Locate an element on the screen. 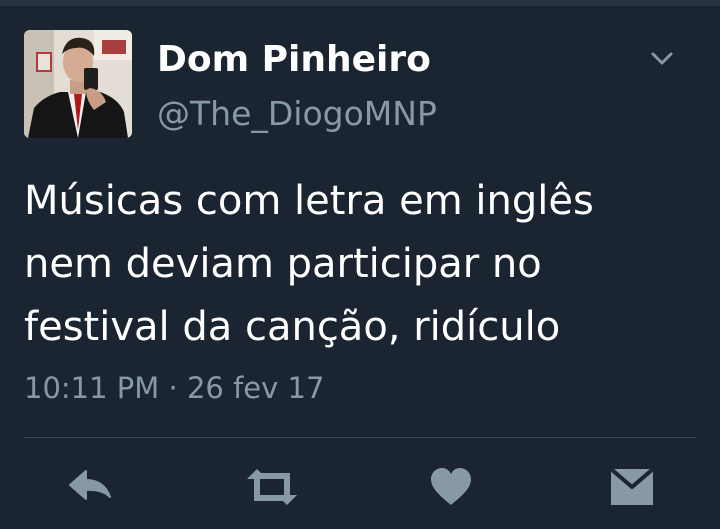  avatar-photo is located at coordinates (78, 84).